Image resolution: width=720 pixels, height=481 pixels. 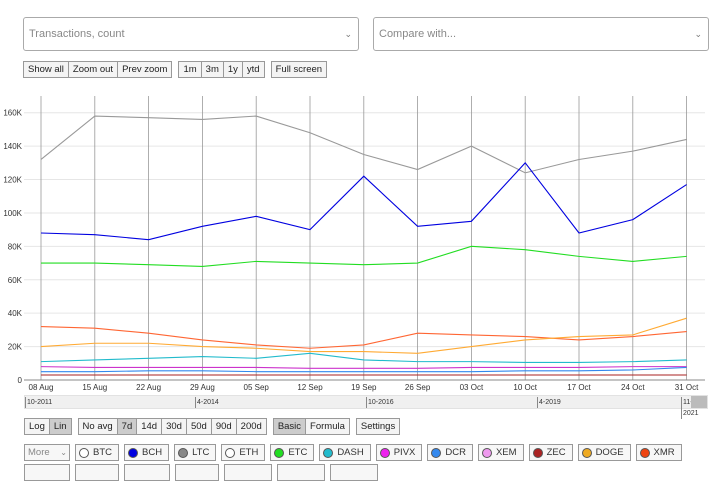 I want to click on x-tick-label: 31 Oct, so click(x=687, y=387).